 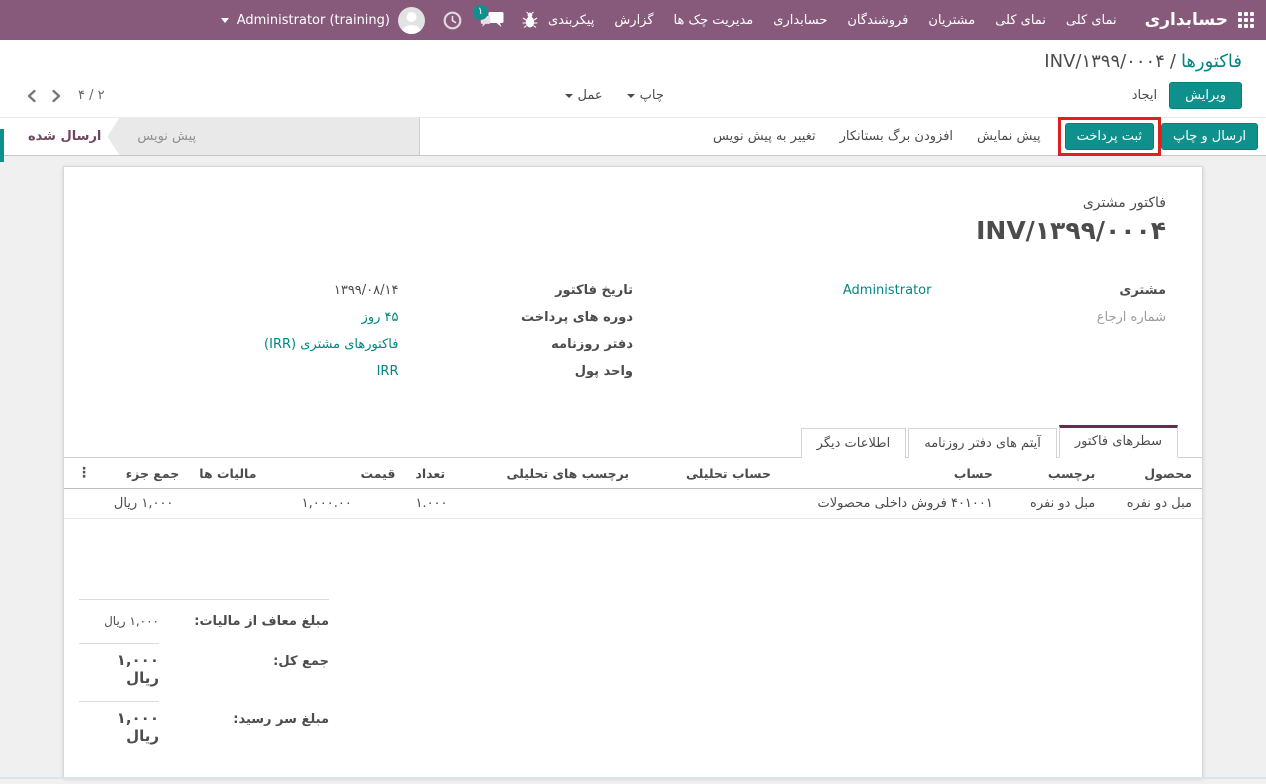 I want to click on topbar-menu-item: گزارش, so click(x=633, y=20).